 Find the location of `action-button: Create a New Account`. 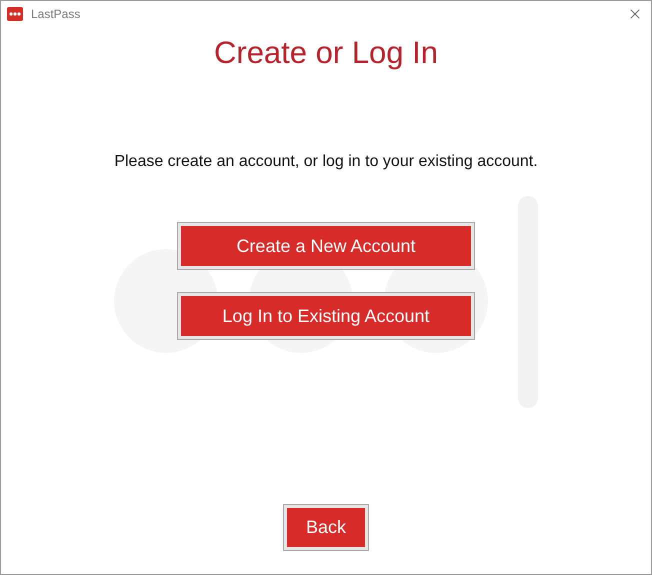

action-button: Create a New Account is located at coordinates (326, 246).